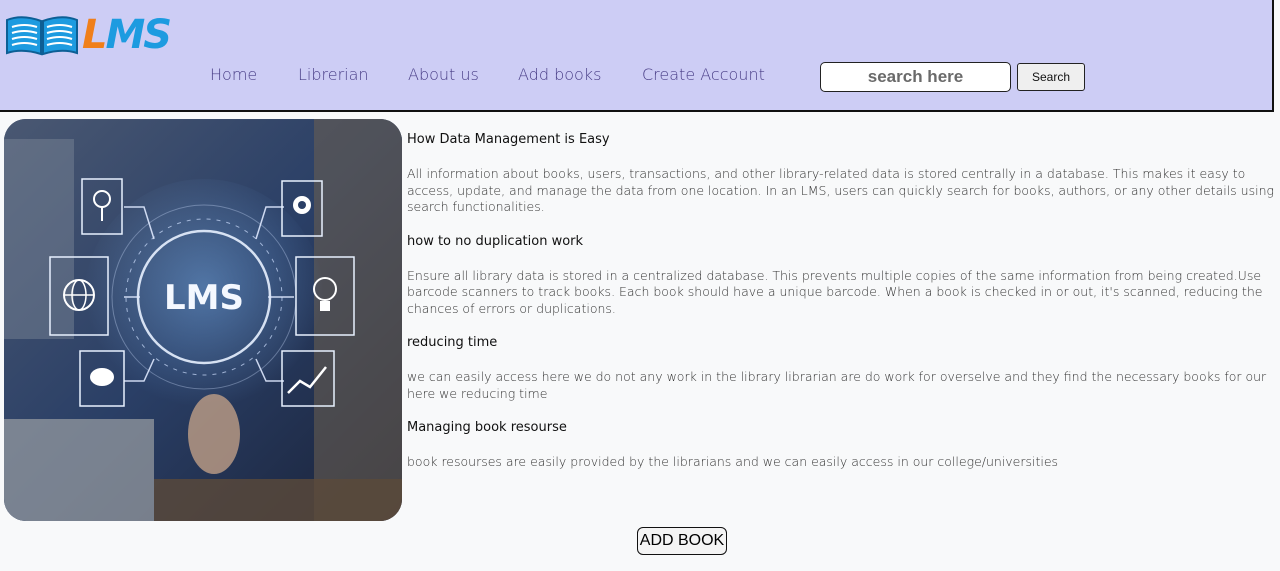 The image size is (1280, 571). What do you see at coordinates (559, 75) in the screenshot?
I see `nav-add-books: Add books` at bounding box center [559, 75].